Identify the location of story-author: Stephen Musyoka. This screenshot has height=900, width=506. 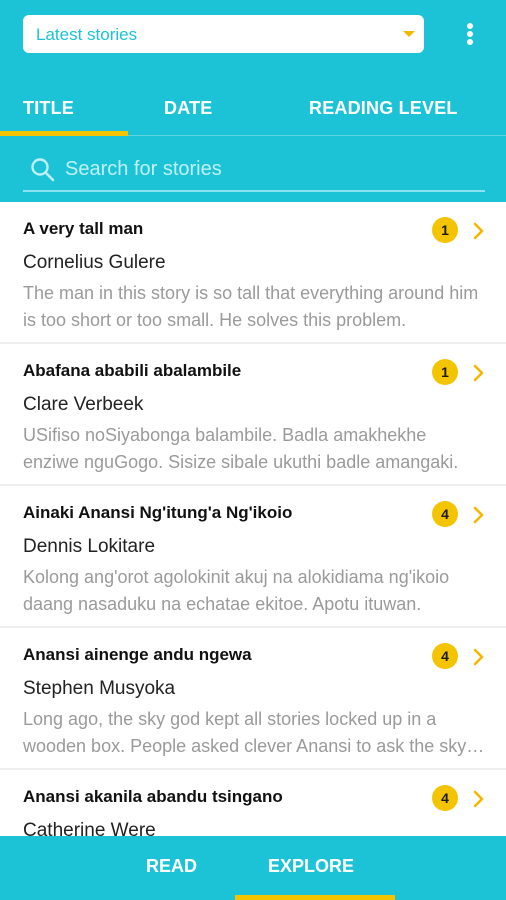
(99, 688).